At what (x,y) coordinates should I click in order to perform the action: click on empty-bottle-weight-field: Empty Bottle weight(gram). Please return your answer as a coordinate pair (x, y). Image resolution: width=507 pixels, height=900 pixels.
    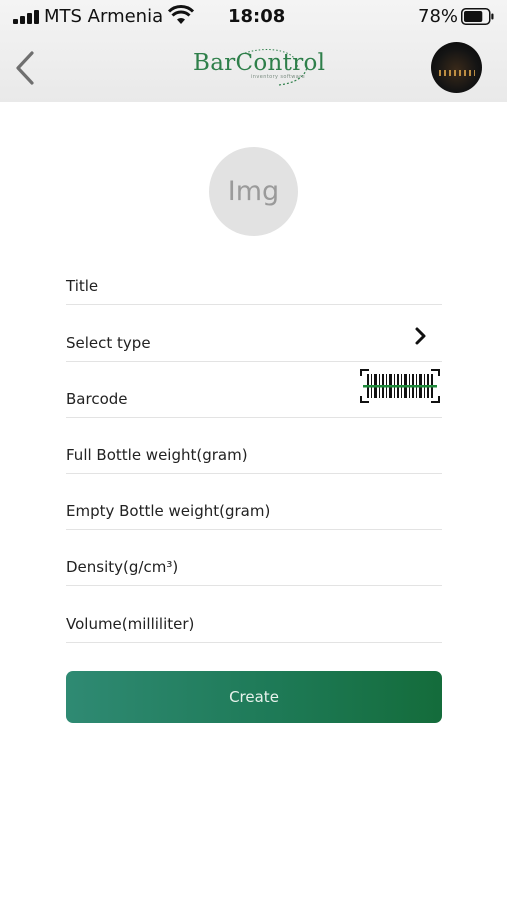
    Looking at the image, I should click on (254, 502).